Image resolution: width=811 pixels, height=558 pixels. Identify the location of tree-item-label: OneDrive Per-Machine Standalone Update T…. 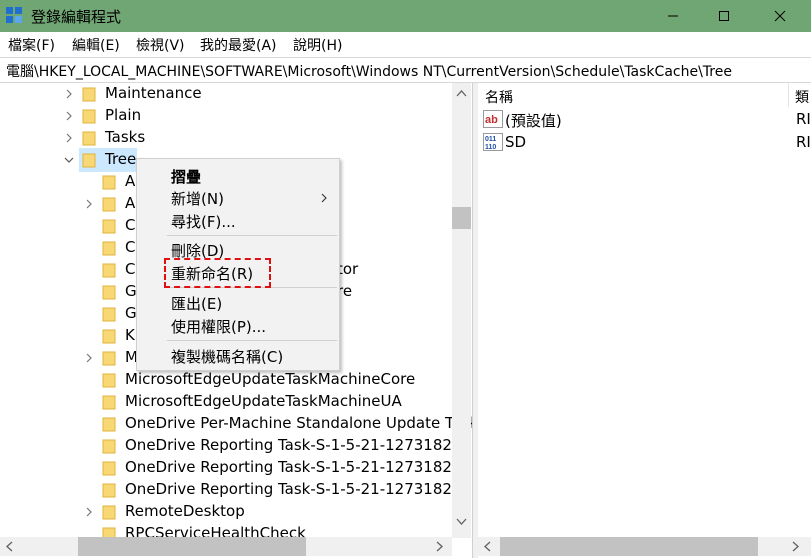
(298, 423).